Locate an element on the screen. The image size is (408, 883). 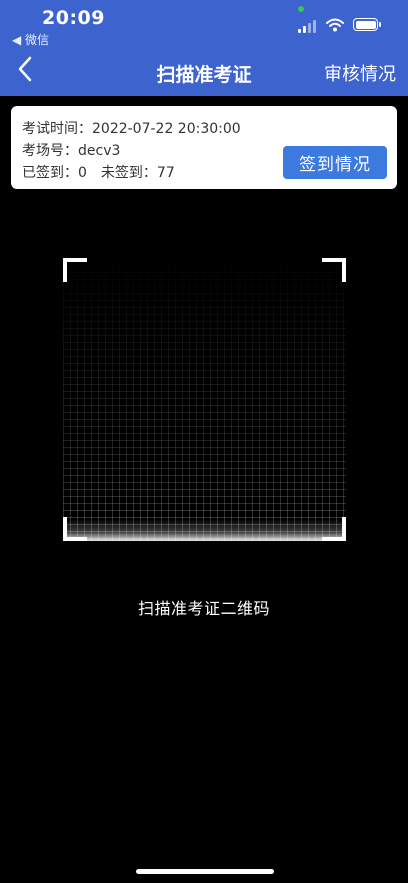
exam-room-row: 考场号：decv3 is located at coordinates (71, 150).